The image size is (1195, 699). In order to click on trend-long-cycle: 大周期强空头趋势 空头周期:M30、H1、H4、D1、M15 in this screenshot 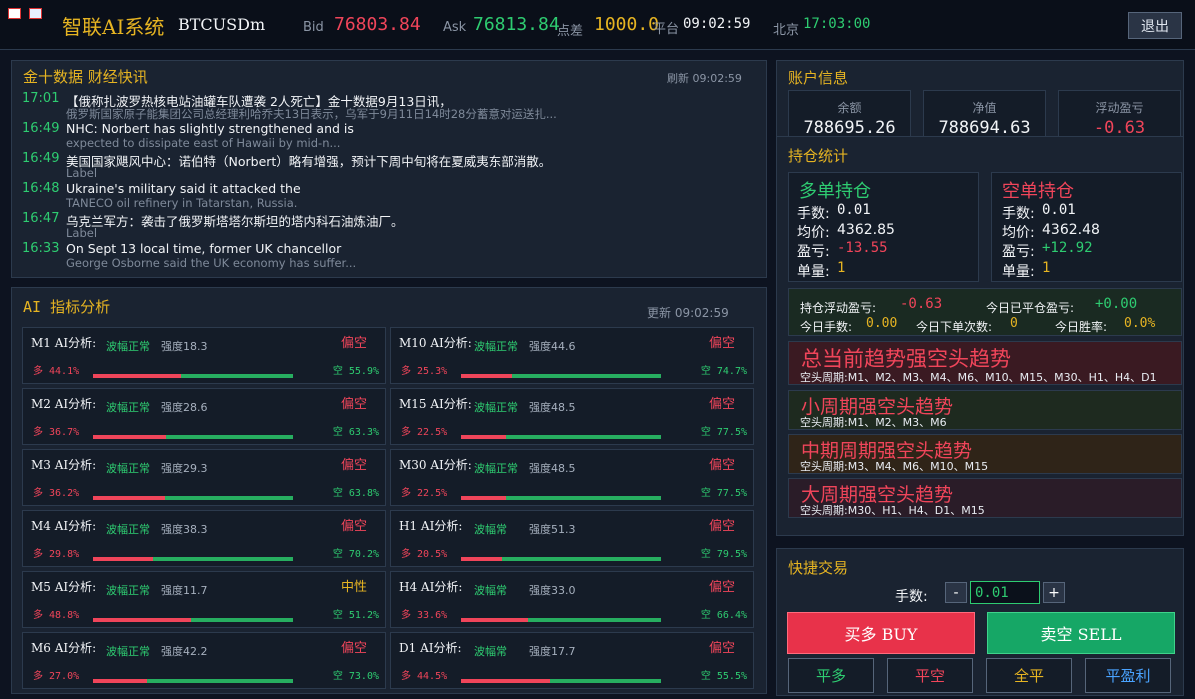, I will do `click(985, 498)`.